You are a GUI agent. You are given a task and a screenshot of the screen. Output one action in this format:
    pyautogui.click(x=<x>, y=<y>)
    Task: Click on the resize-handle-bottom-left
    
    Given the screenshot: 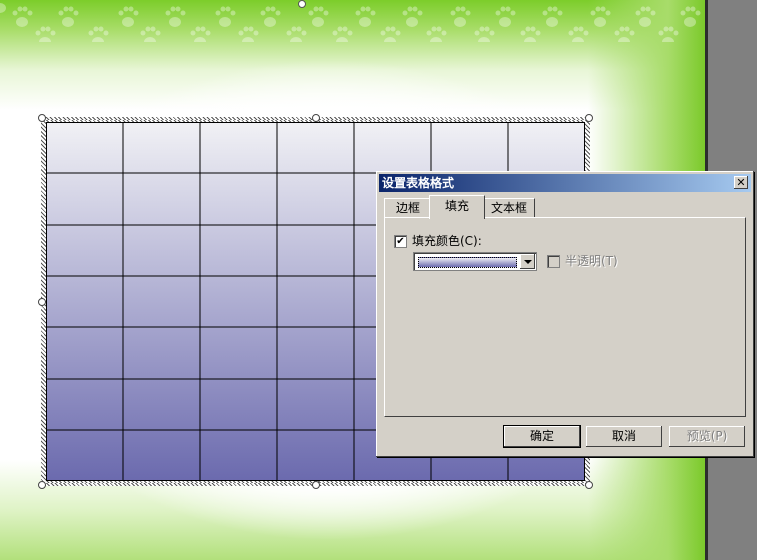 What is the action you would take?
    pyautogui.click(x=42, y=485)
    